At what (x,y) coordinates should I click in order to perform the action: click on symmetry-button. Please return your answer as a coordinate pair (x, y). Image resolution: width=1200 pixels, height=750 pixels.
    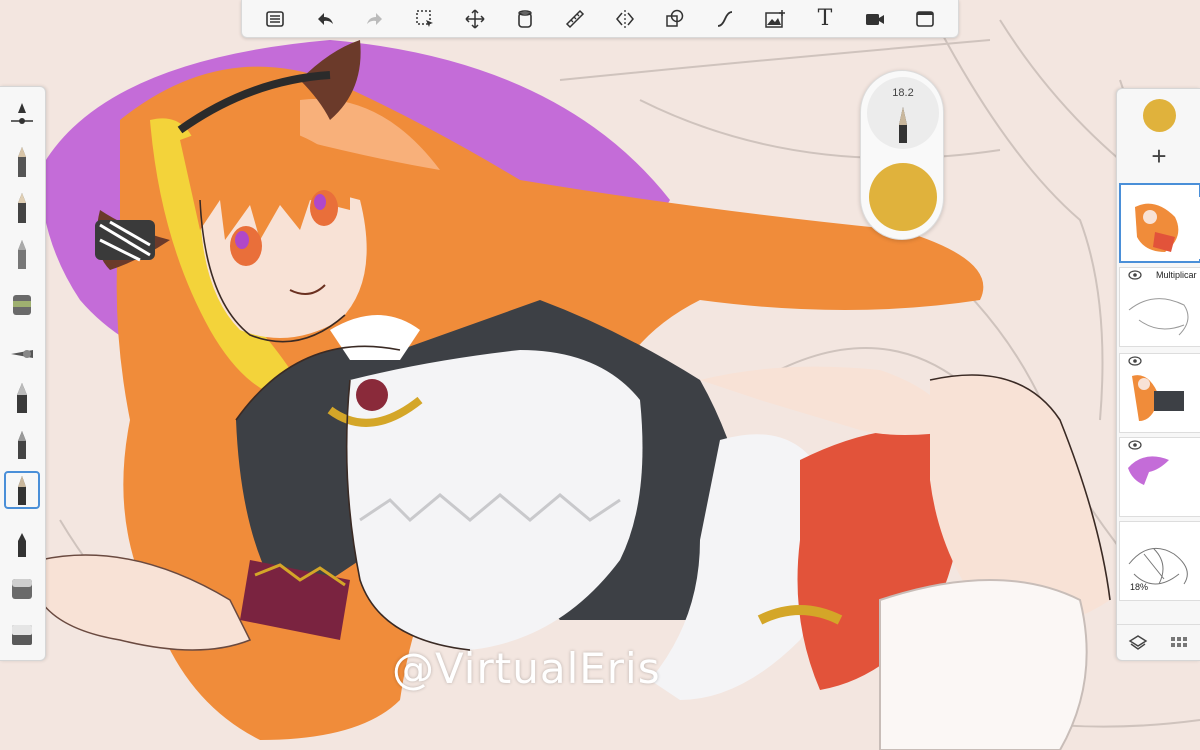
    Looking at the image, I should click on (625, 19).